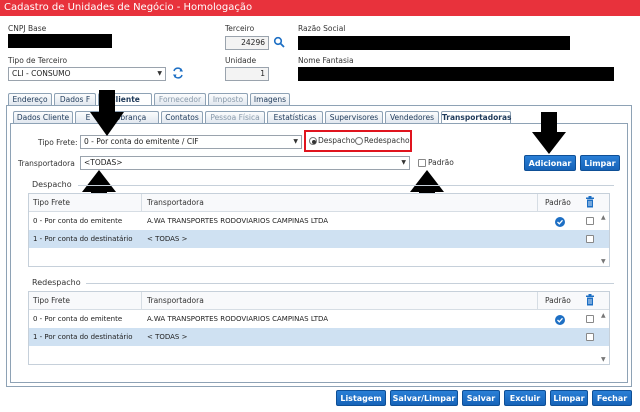 This screenshot has width=640, height=412. Describe the element at coordinates (52, 184) in the screenshot. I see `despacho-section-title: Despacho` at that location.